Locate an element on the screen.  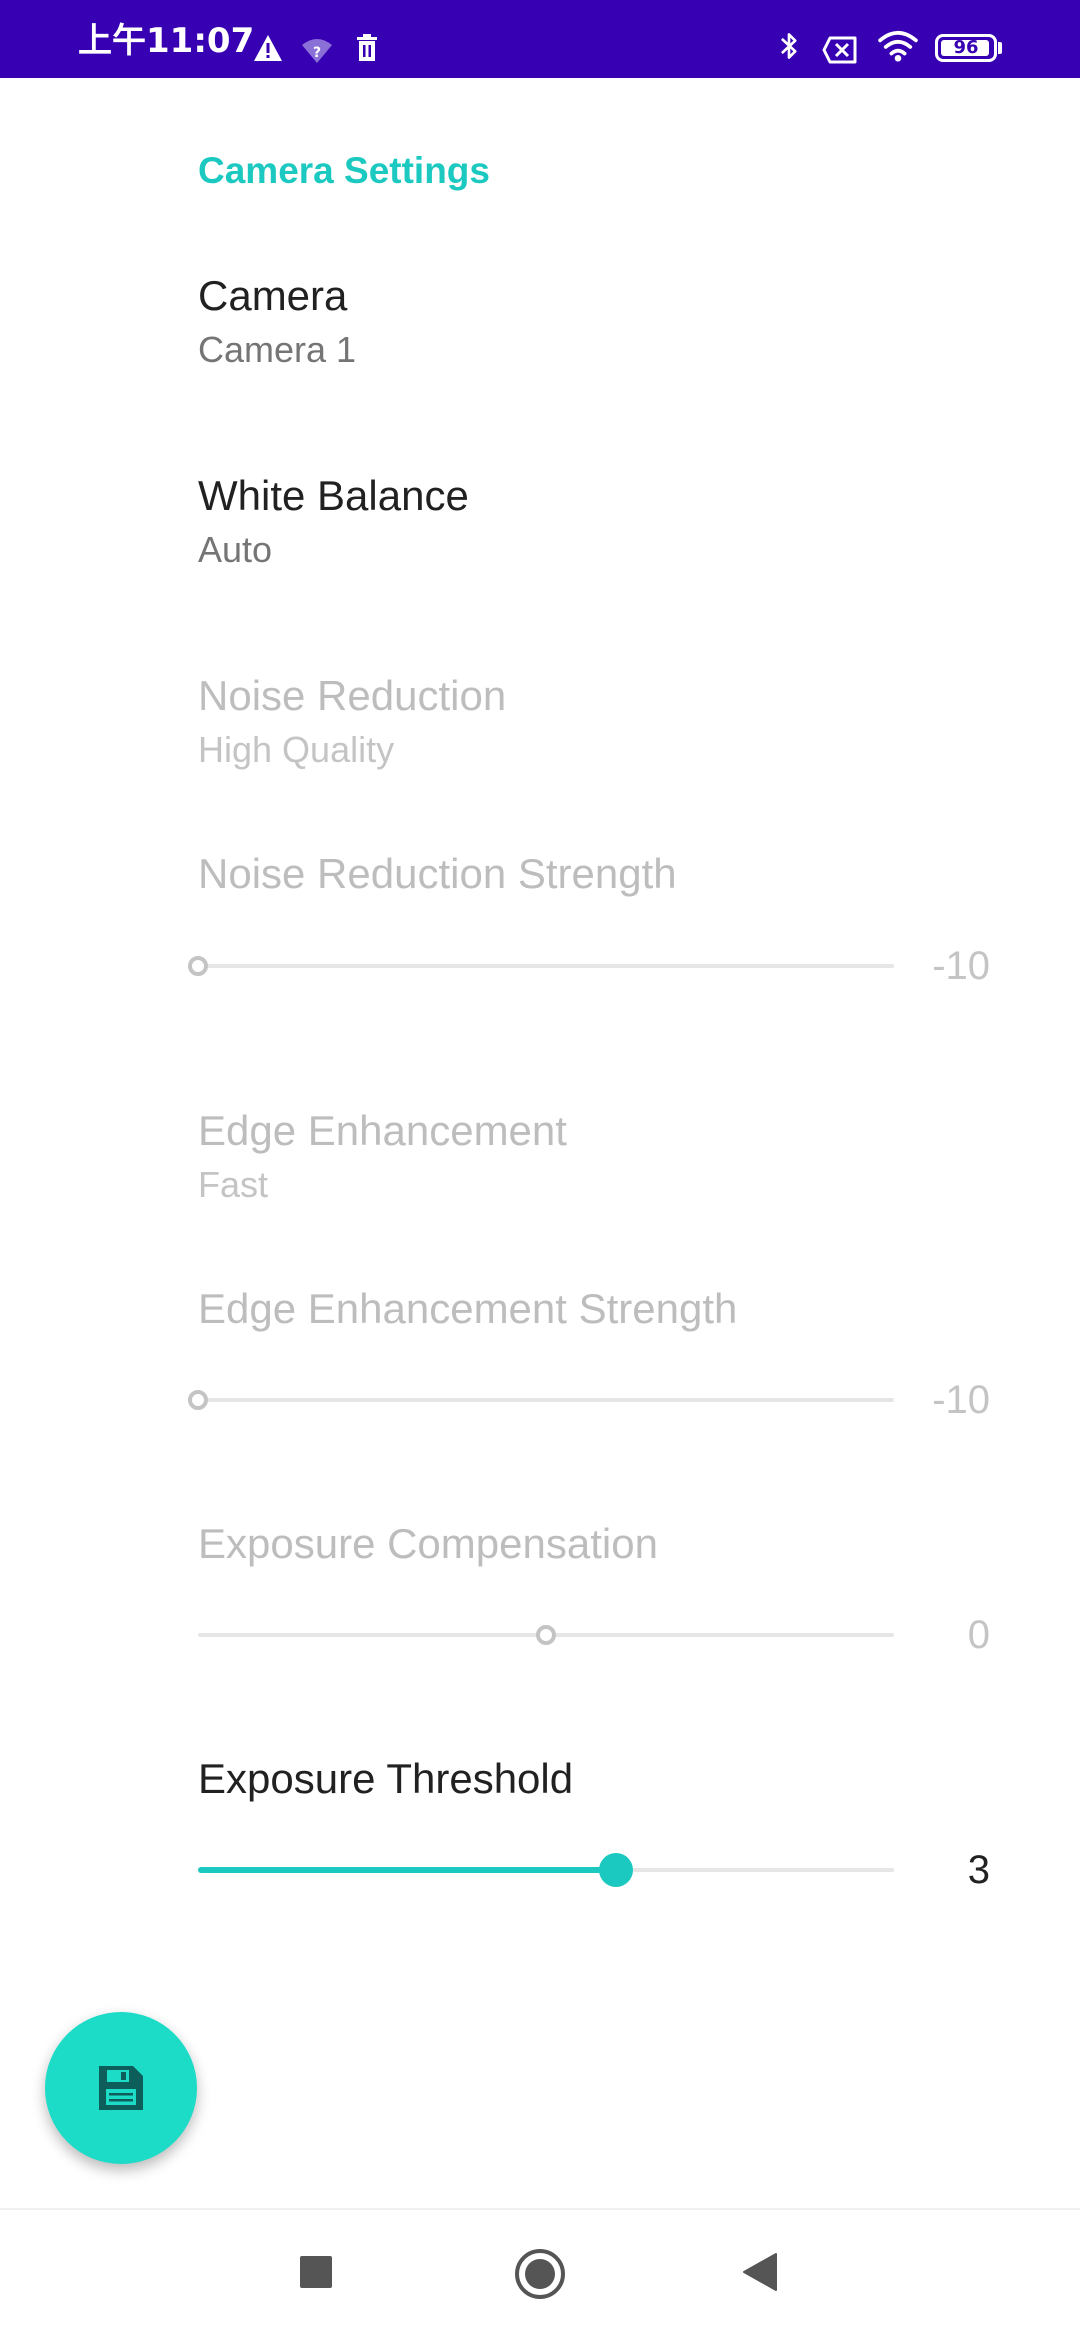
battery-level: 96 is located at coordinates (966, 47).